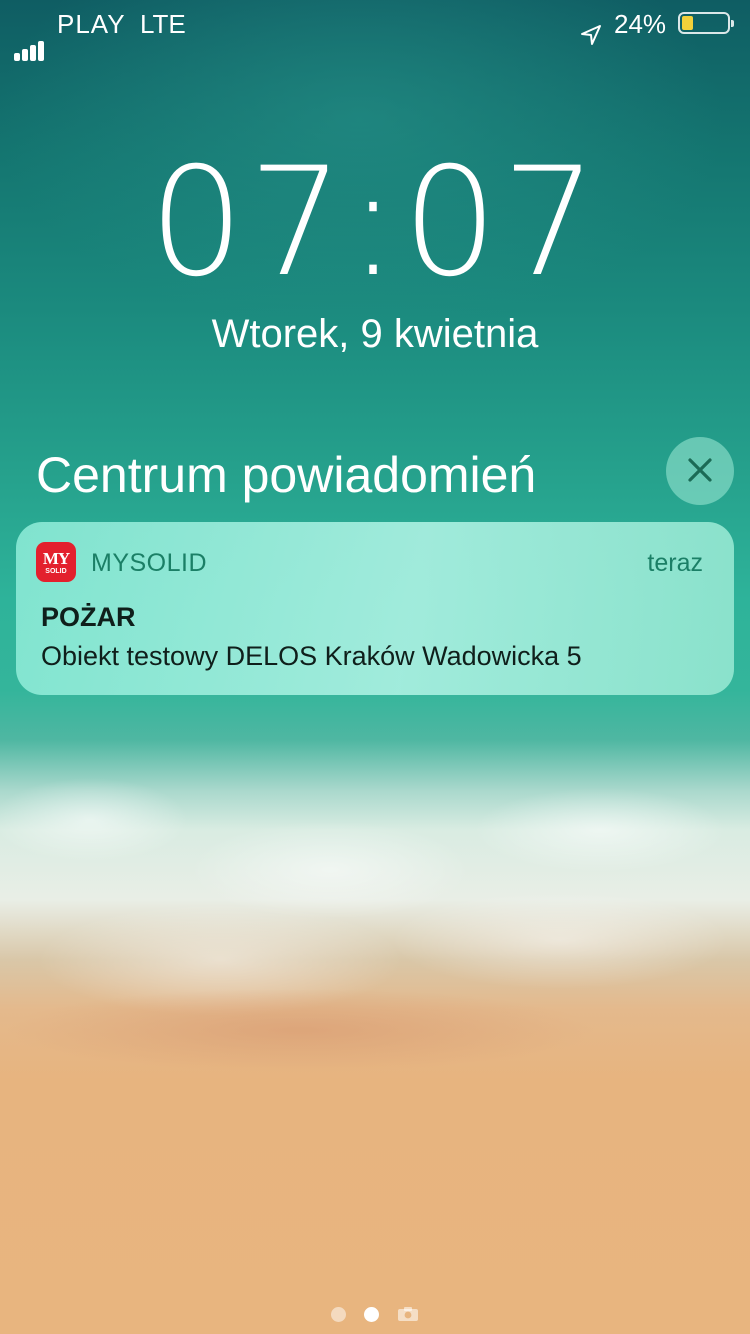 Image resolution: width=750 pixels, height=1334 pixels. Describe the element at coordinates (375, 1050) in the screenshot. I see `wallpaper-shore` at that location.